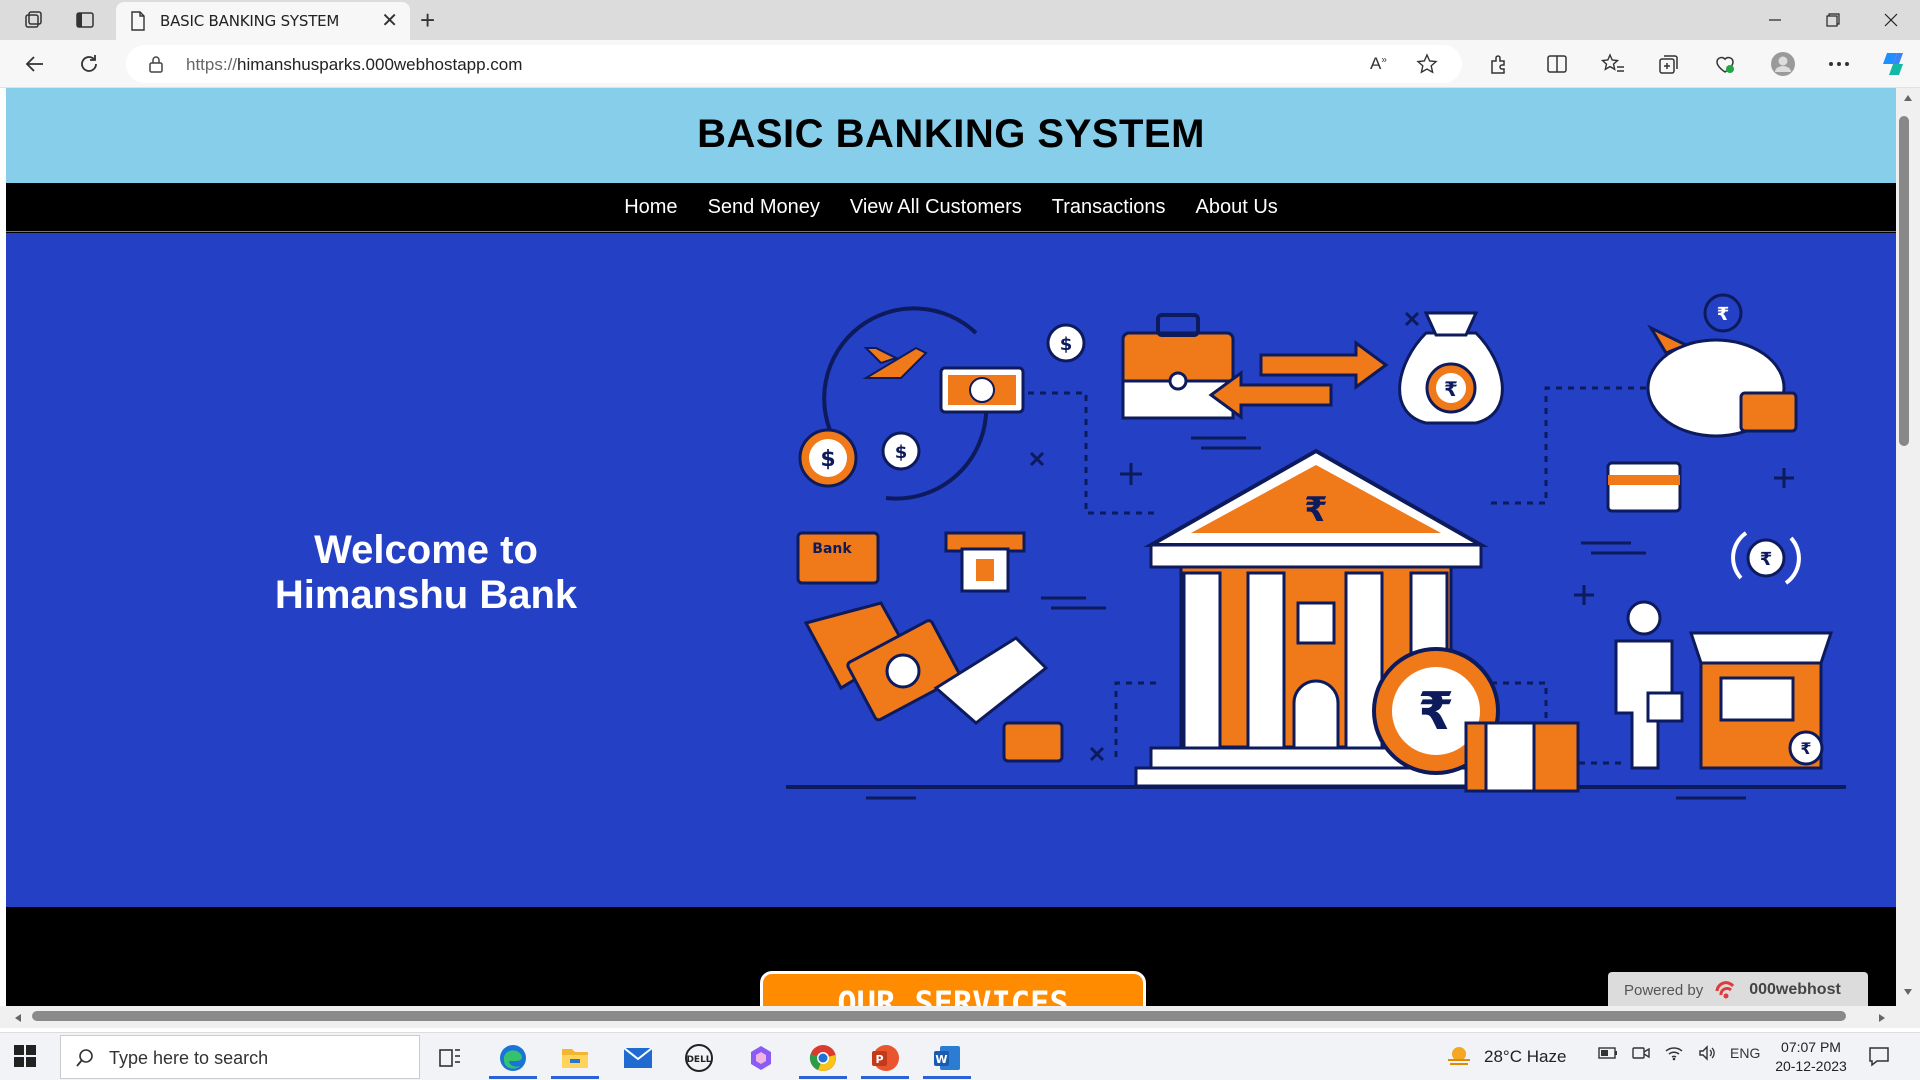 The image size is (1920, 1080). I want to click on workspaces-icon, so click(33, 20).